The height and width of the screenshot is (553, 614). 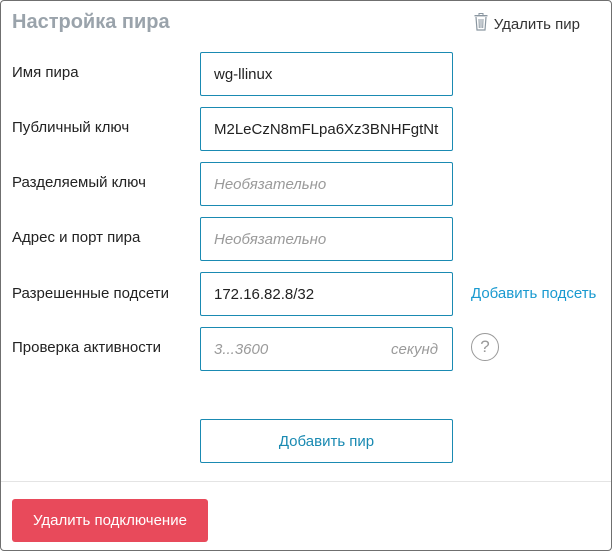 I want to click on public-key-field, so click(x=326, y=129).